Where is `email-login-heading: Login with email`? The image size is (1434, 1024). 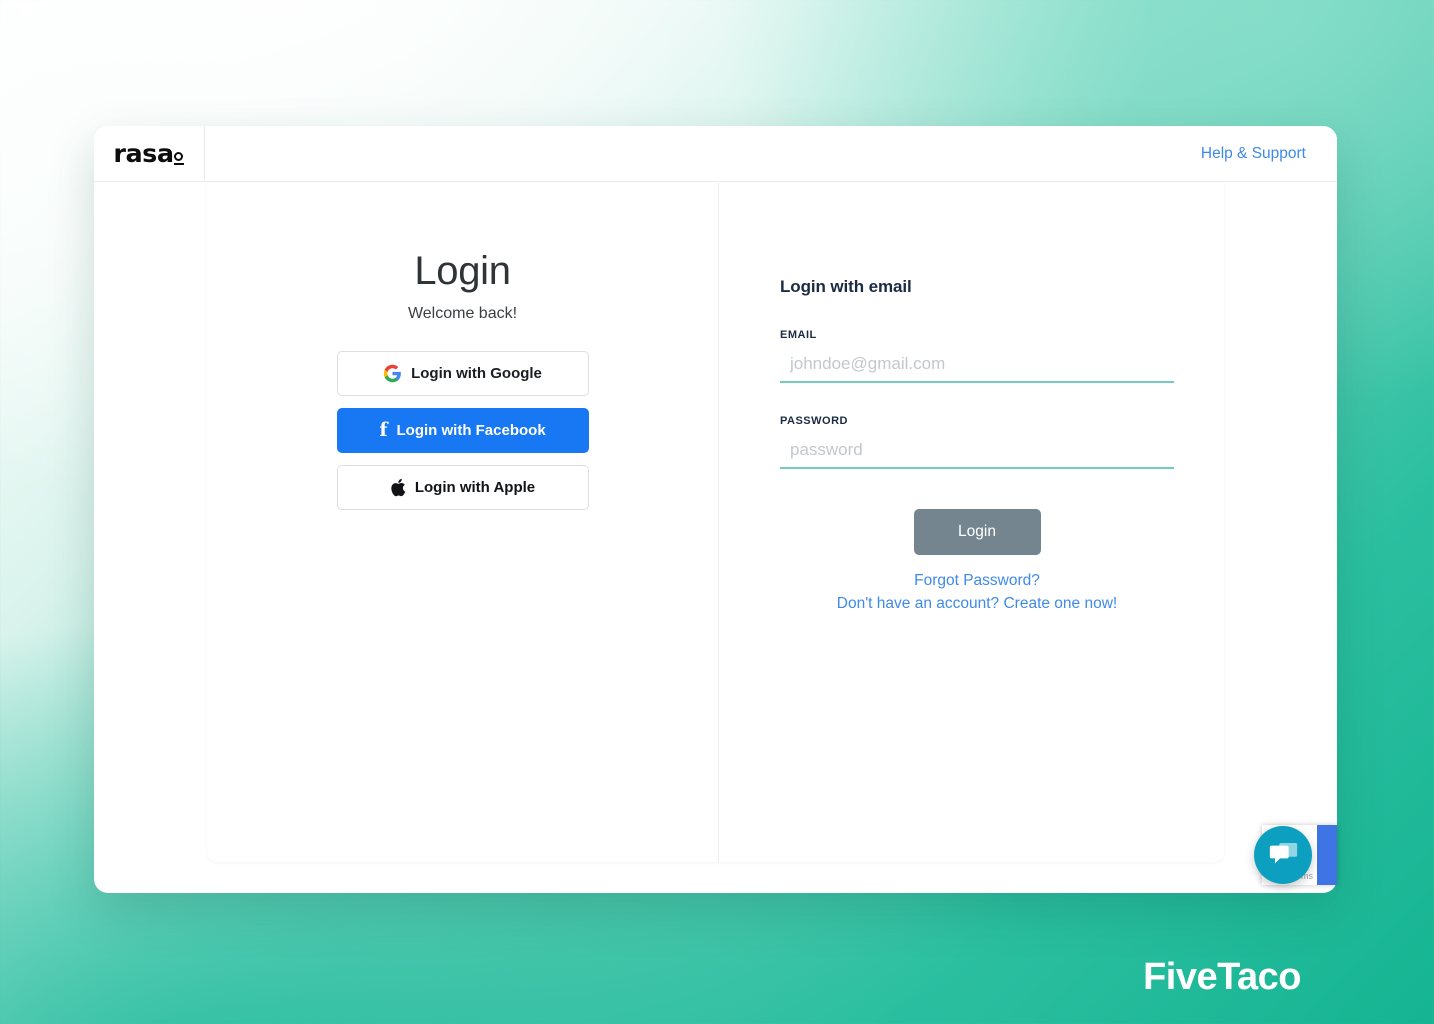
email-login-heading: Login with email is located at coordinates (846, 286).